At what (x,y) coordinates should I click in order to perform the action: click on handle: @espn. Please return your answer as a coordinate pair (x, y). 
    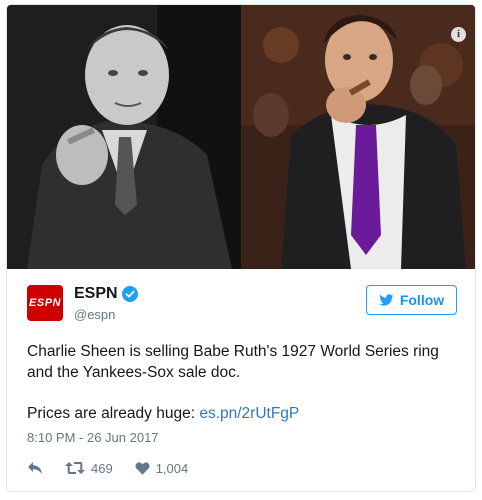
    Looking at the image, I should click on (94, 314).